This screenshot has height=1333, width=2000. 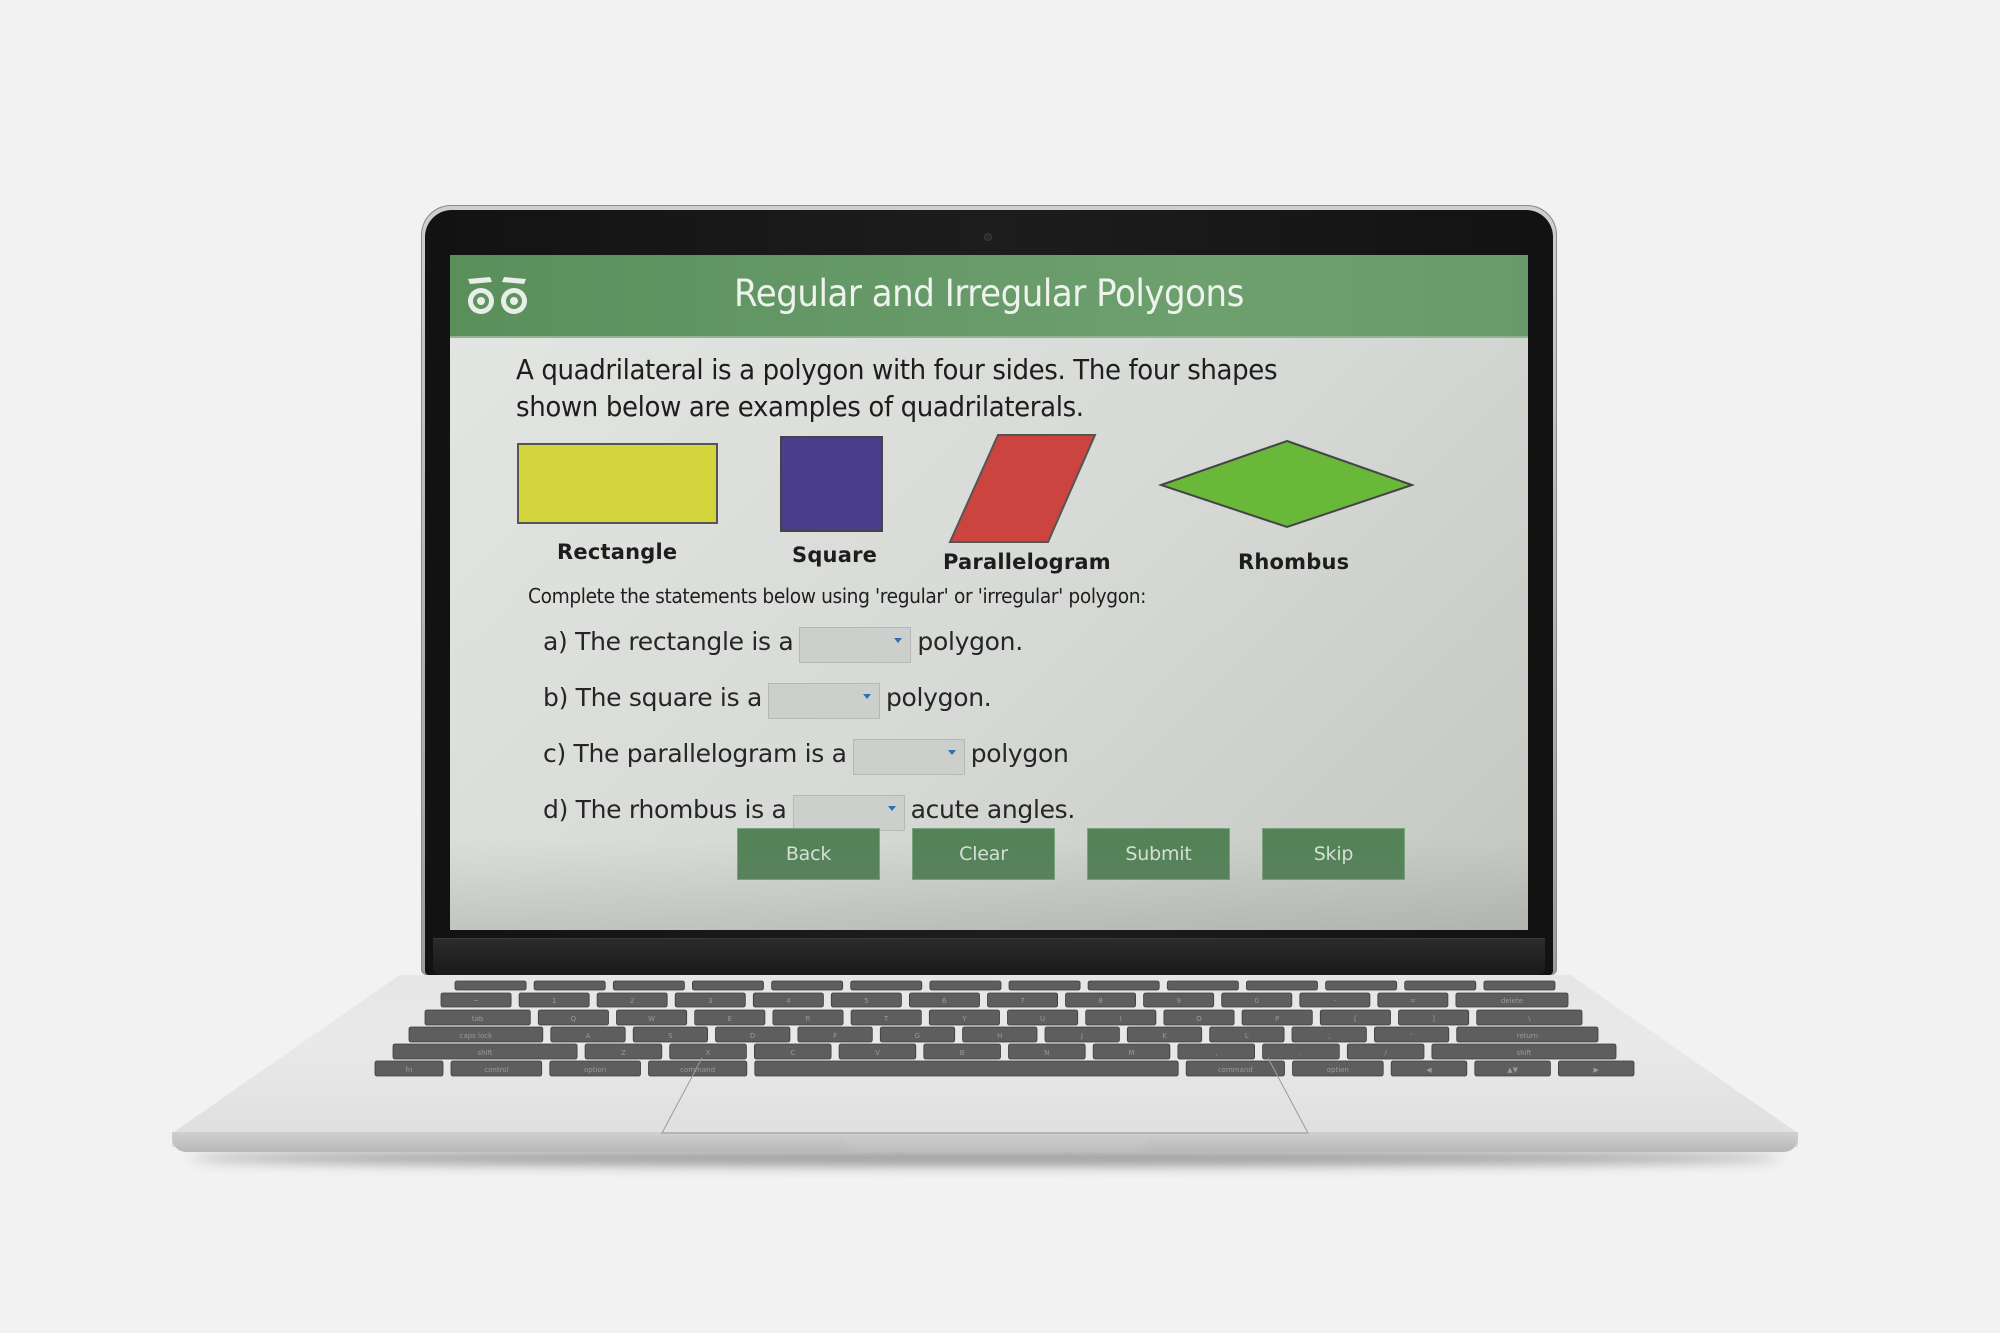 What do you see at coordinates (1412, 1036) in the screenshot?
I see `key-label: '` at bounding box center [1412, 1036].